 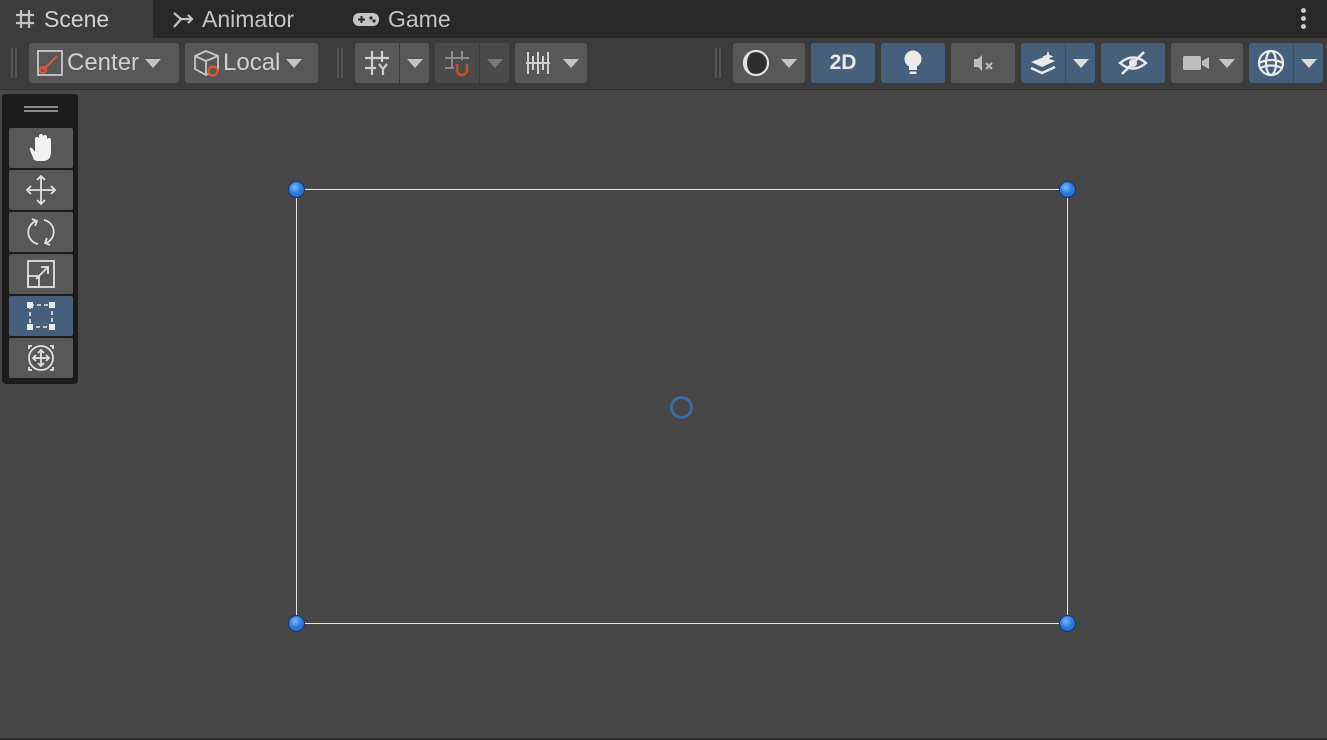 I want to click on pivot-mode-label: Center, so click(x=103, y=62).